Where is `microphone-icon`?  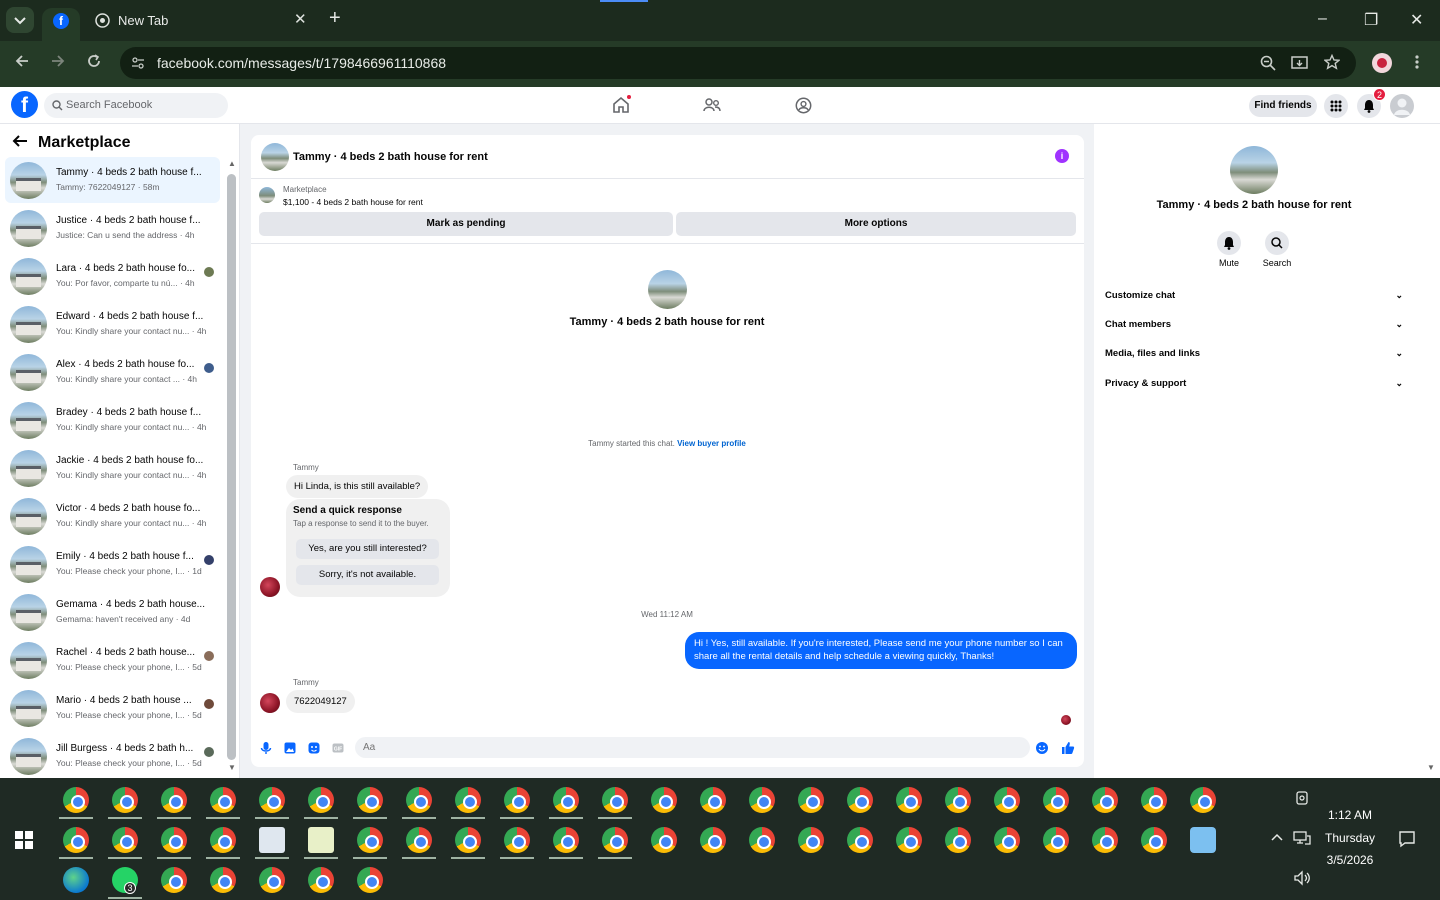 microphone-icon is located at coordinates (266, 748).